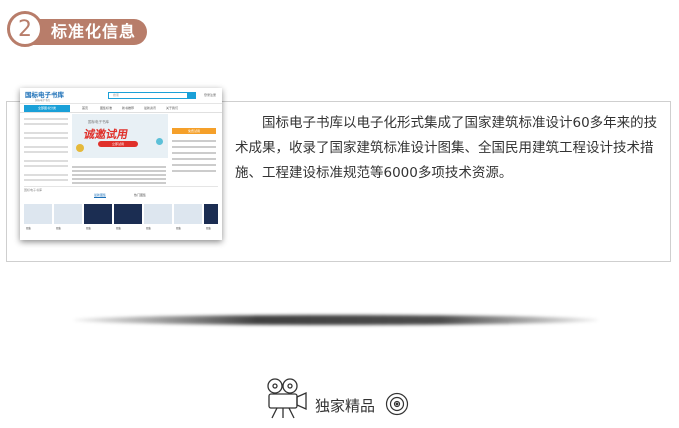 Image resolution: width=679 pixels, height=428 pixels. I want to click on thumb-banner-headline: 诚邀试用, so click(106, 134).